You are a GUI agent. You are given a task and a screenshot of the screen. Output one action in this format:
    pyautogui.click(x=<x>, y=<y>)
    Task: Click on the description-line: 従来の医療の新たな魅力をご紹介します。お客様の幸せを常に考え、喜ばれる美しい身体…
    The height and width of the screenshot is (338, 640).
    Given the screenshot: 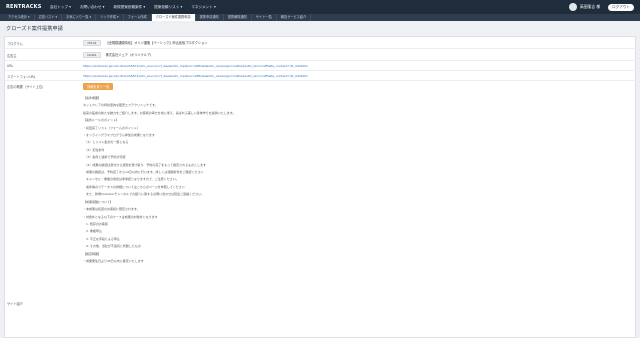 What is the action you would take?
    pyautogui.click(x=159, y=112)
    